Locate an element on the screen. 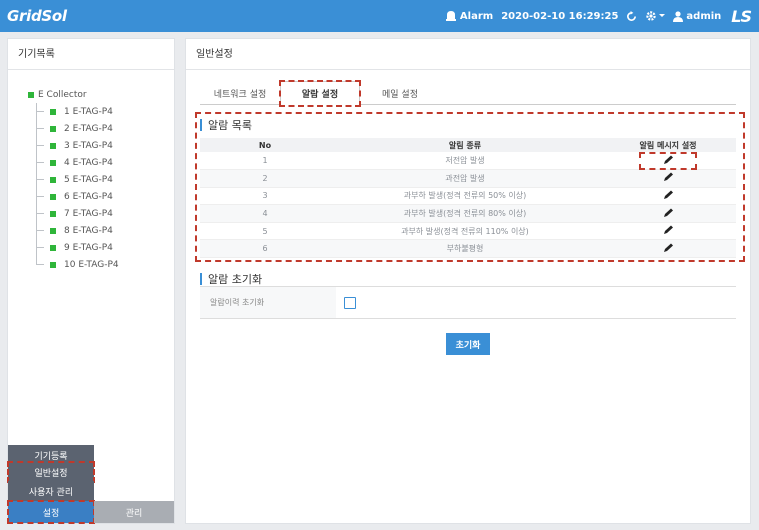  refresh-button is located at coordinates (631, 16).